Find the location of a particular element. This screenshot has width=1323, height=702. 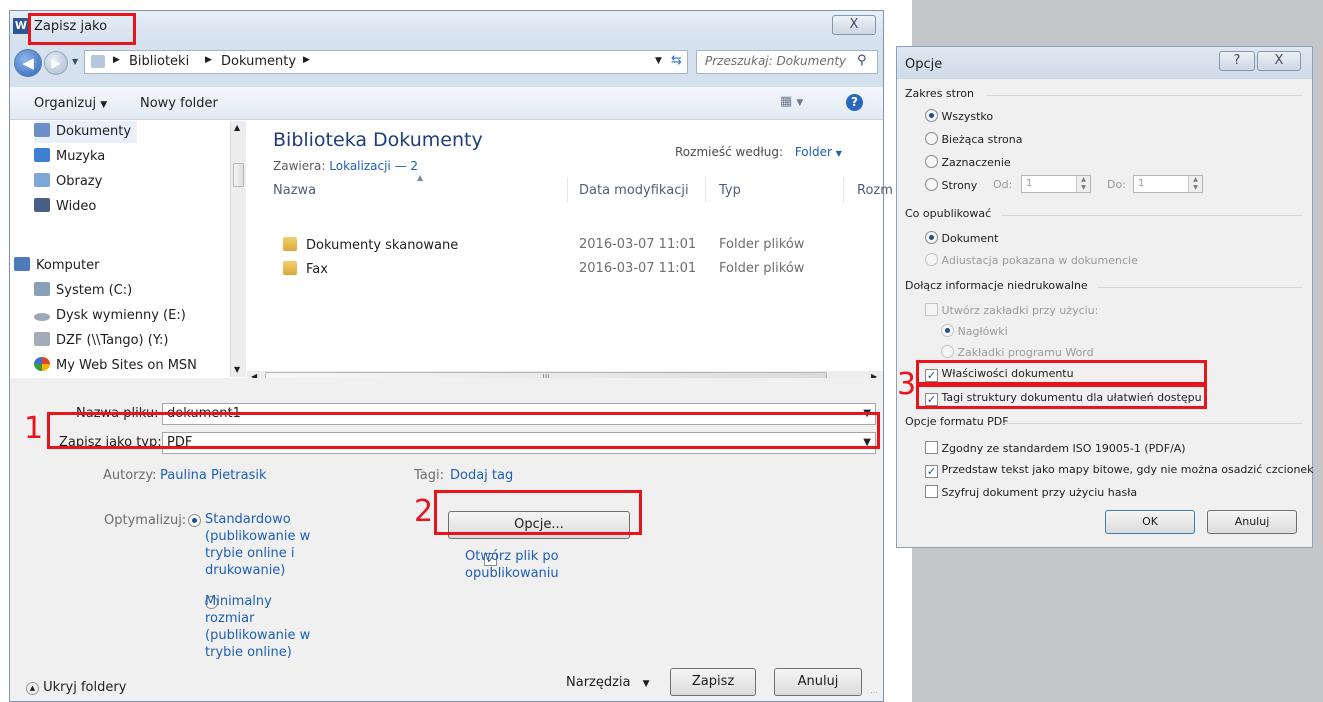

range-selection-option: Zaznaczenie is located at coordinates (968, 162).